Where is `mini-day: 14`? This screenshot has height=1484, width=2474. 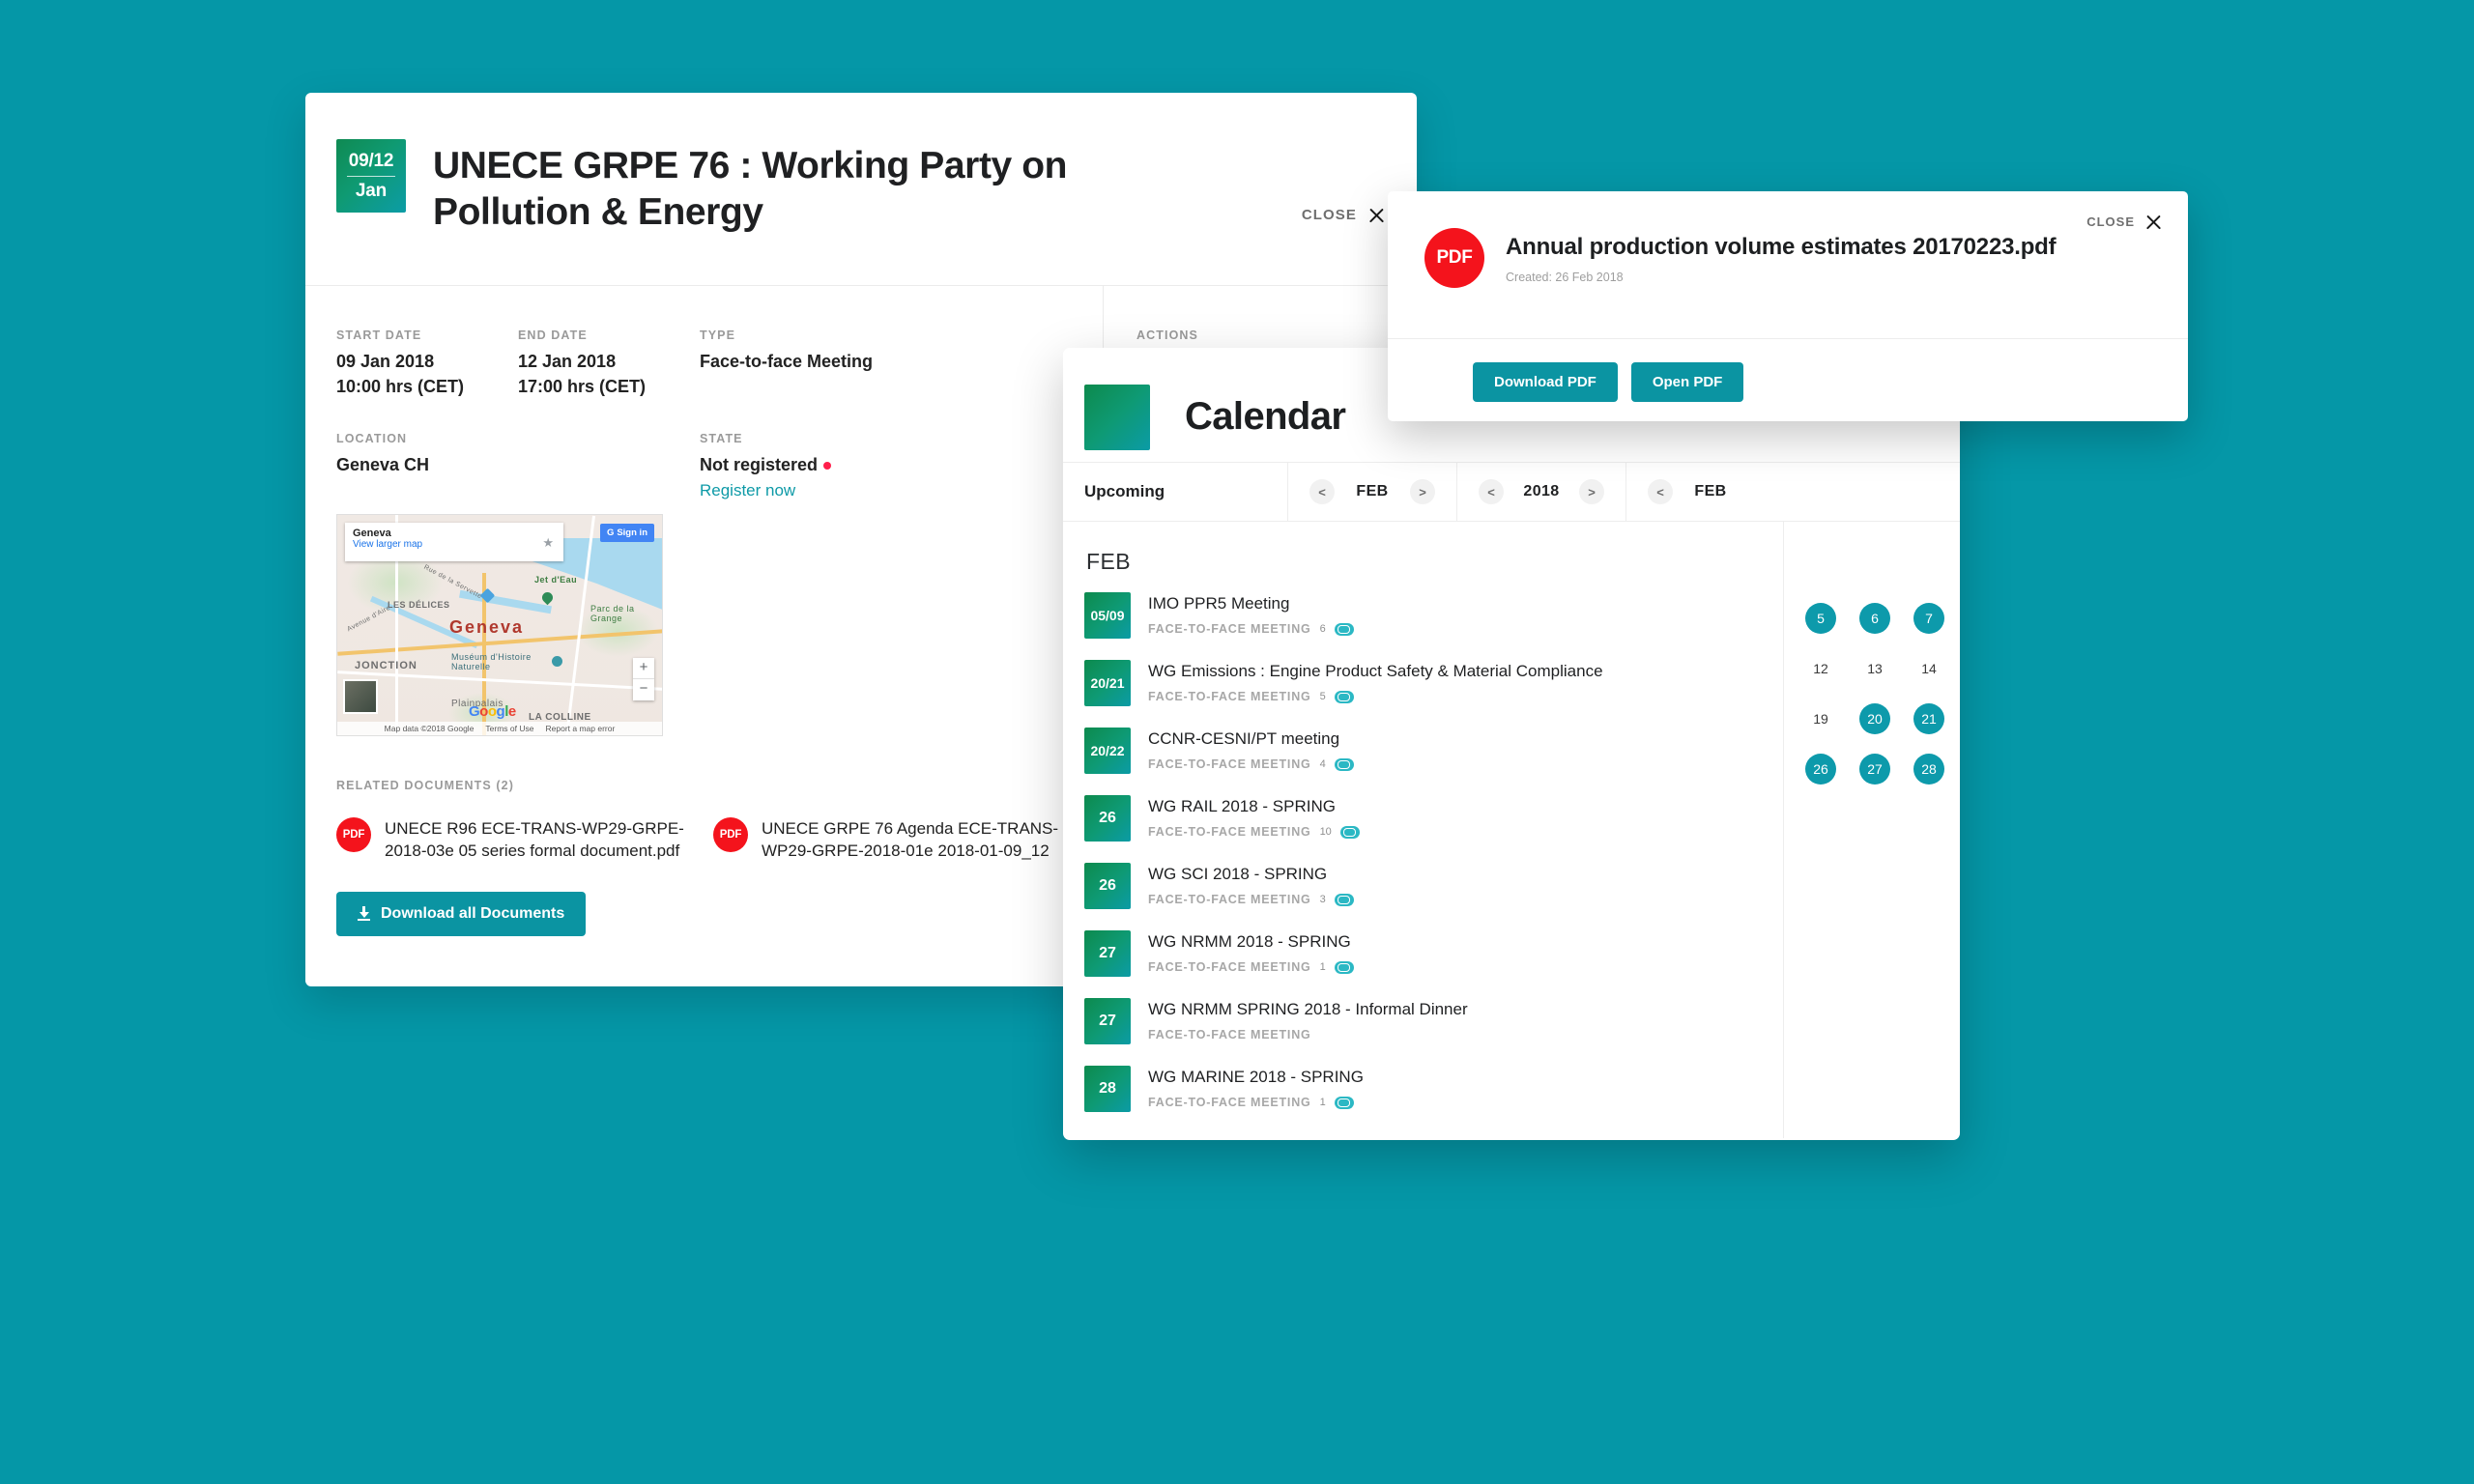 mini-day: 14 is located at coordinates (1929, 669).